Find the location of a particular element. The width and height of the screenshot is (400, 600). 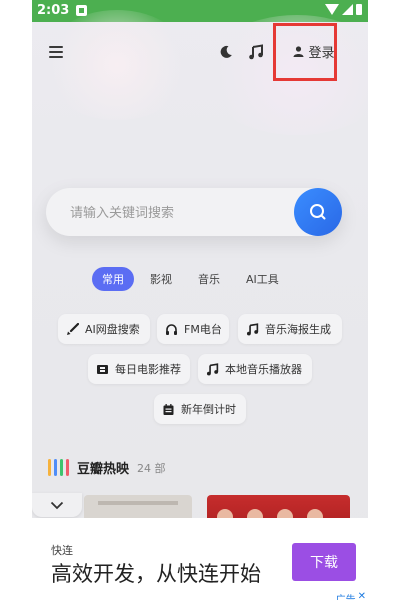

douban-now-playing-header: 豆瓣热映 24 部 is located at coordinates (107, 467).